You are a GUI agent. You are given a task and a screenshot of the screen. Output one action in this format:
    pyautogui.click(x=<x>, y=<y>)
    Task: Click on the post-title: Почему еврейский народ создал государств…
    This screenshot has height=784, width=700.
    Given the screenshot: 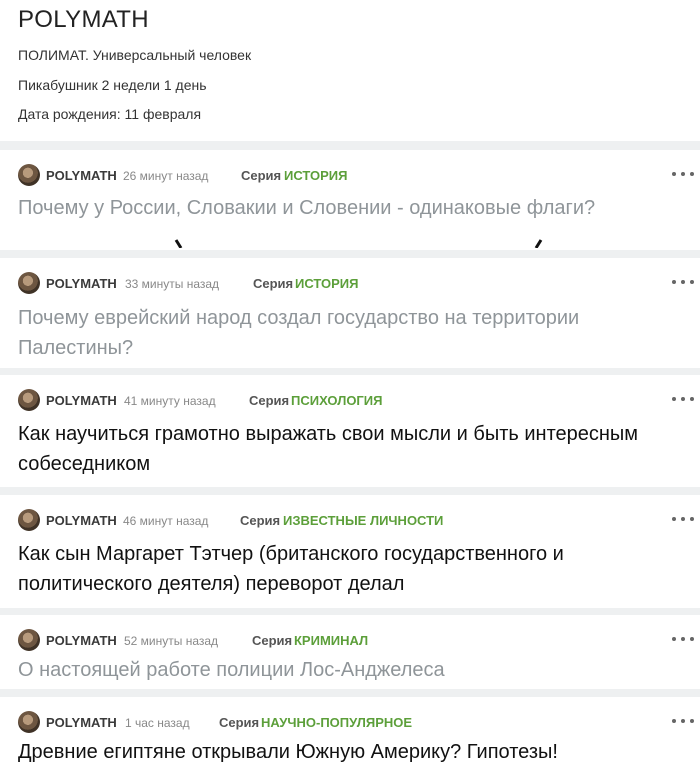 What is the action you would take?
    pyautogui.click(x=353, y=333)
    